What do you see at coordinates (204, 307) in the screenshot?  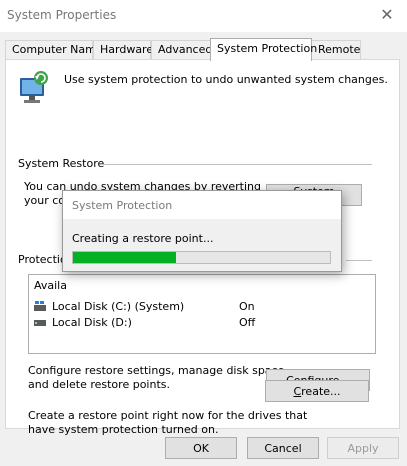 I see `list-item: Local Disk (C:) (System) On` at bounding box center [204, 307].